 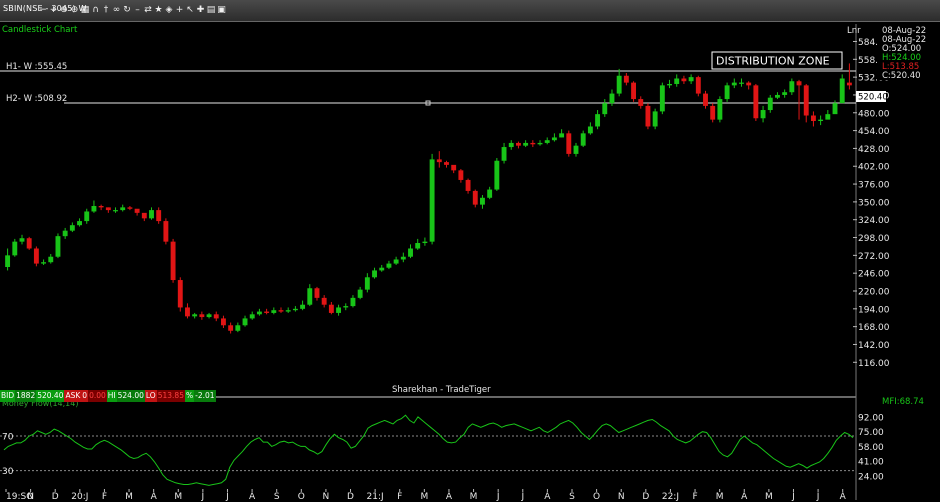 I want to click on watermark: Sharekhan - TradeTiger, so click(x=441, y=390).